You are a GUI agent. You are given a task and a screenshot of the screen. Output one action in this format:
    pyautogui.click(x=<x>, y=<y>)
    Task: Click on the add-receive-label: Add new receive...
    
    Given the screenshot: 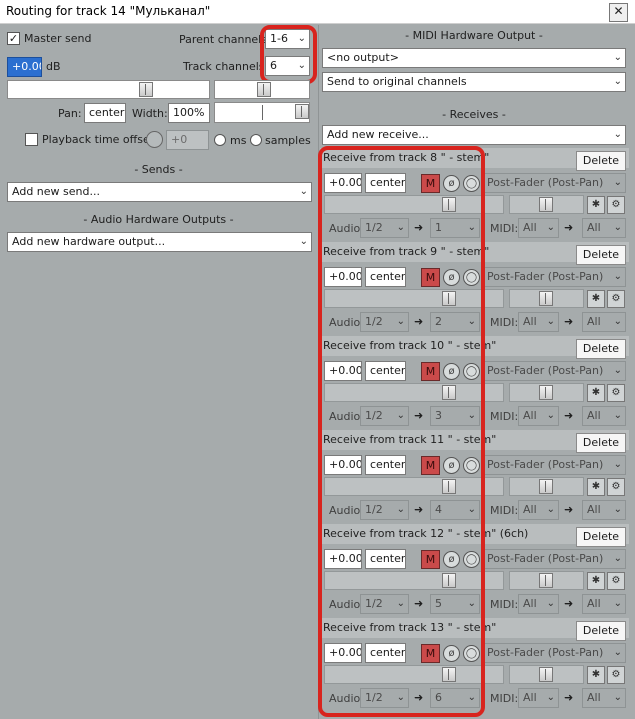 What is the action you would take?
    pyautogui.click(x=378, y=134)
    